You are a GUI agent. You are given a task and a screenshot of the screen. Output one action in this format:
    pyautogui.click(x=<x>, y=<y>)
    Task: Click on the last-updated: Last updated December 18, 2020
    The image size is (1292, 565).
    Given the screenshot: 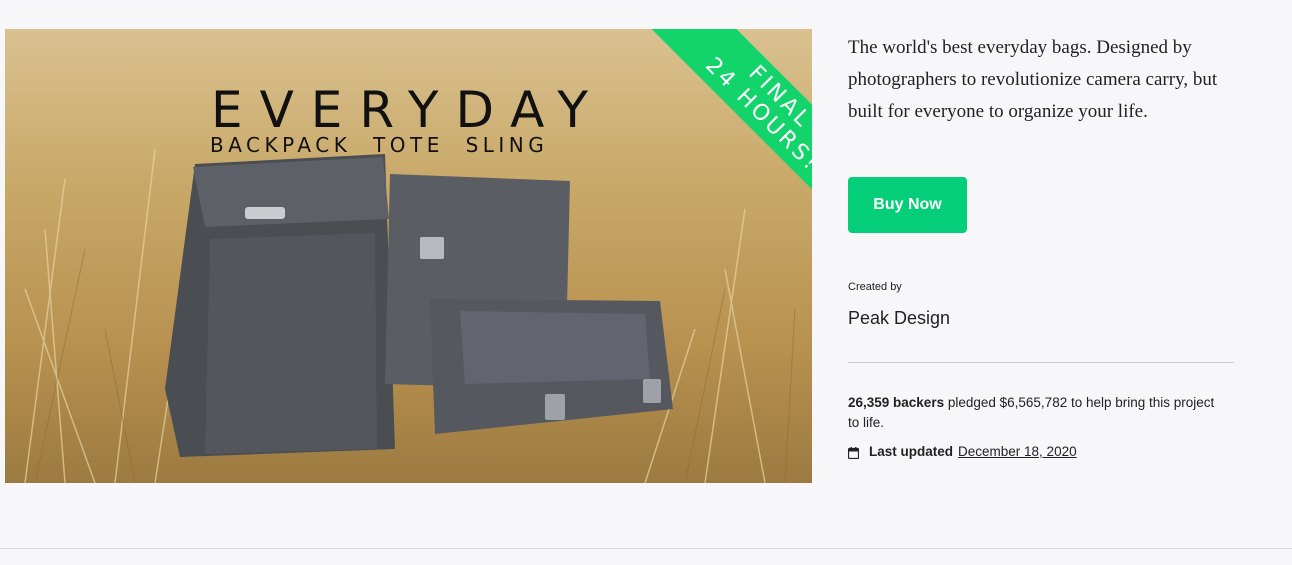 What is the action you would take?
    pyautogui.click(x=962, y=451)
    